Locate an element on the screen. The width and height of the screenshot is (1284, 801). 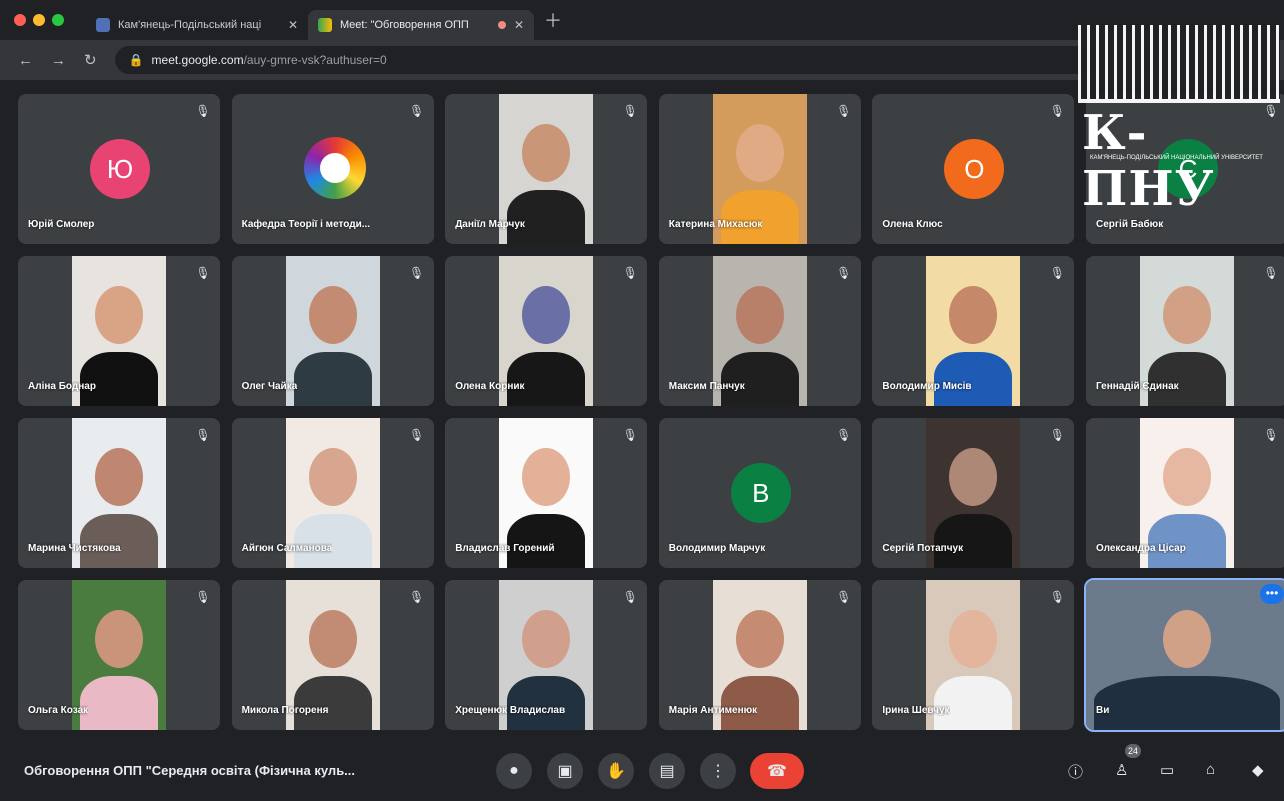
participant-name: Аліна Боднар is located at coordinates (62, 386).